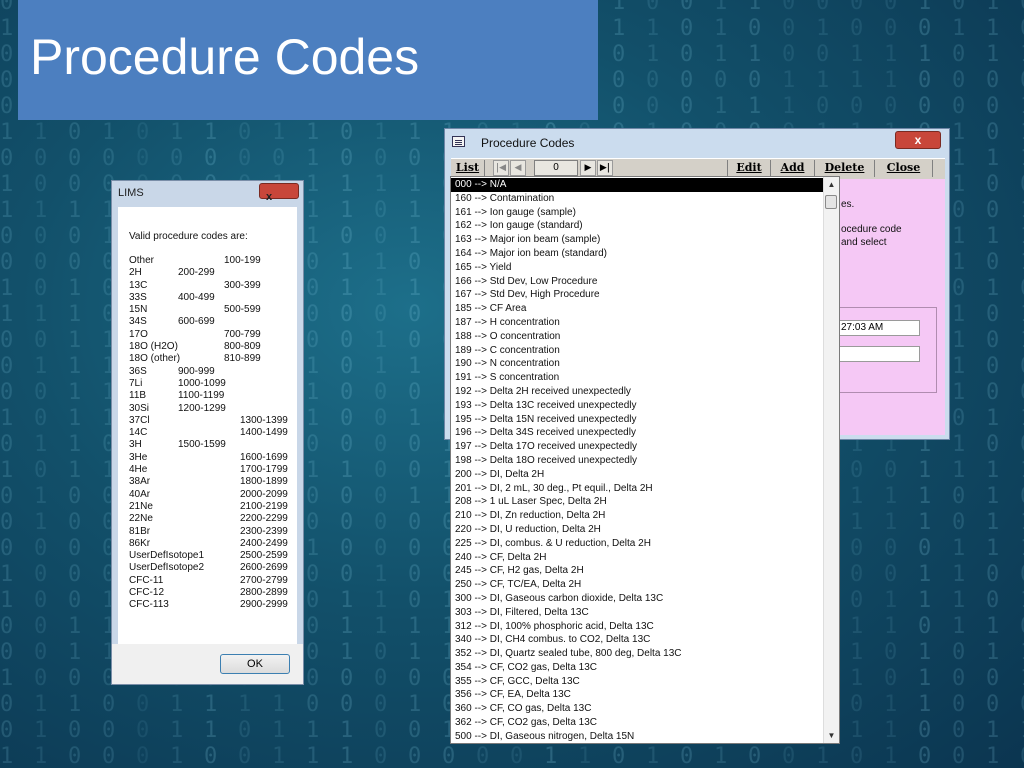 Image resolution: width=1024 pixels, height=768 pixels. Describe the element at coordinates (848, 204) in the screenshot. I see `detail-text-1: es.` at that location.